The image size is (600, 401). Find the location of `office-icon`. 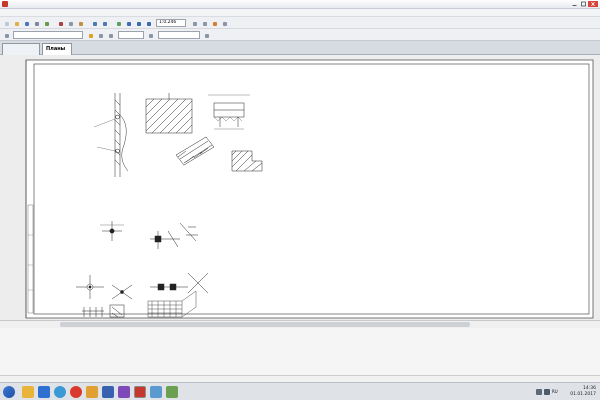

office-icon is located at coordinates (108, 392).